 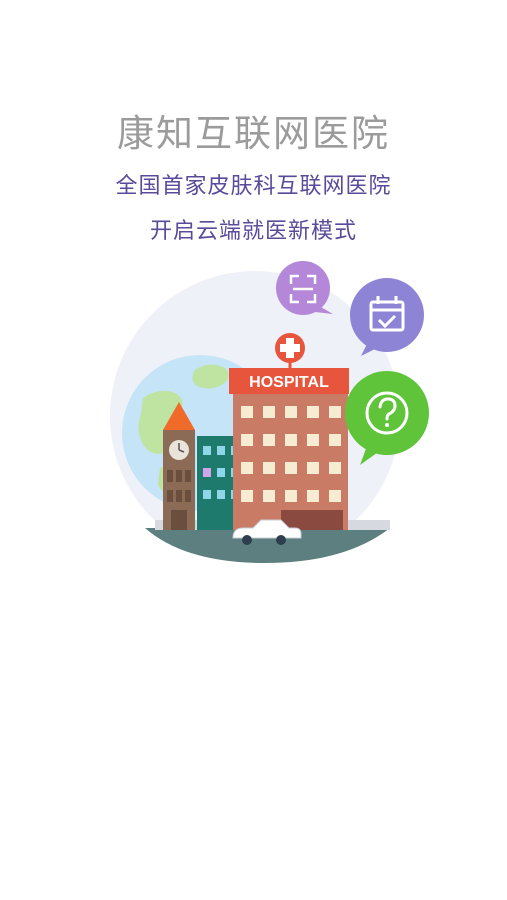 What do you see at coordinates (289, 449) in the screenshot?
I see `hospital-building: HOSPITAL` at bounding box center [289, 449].